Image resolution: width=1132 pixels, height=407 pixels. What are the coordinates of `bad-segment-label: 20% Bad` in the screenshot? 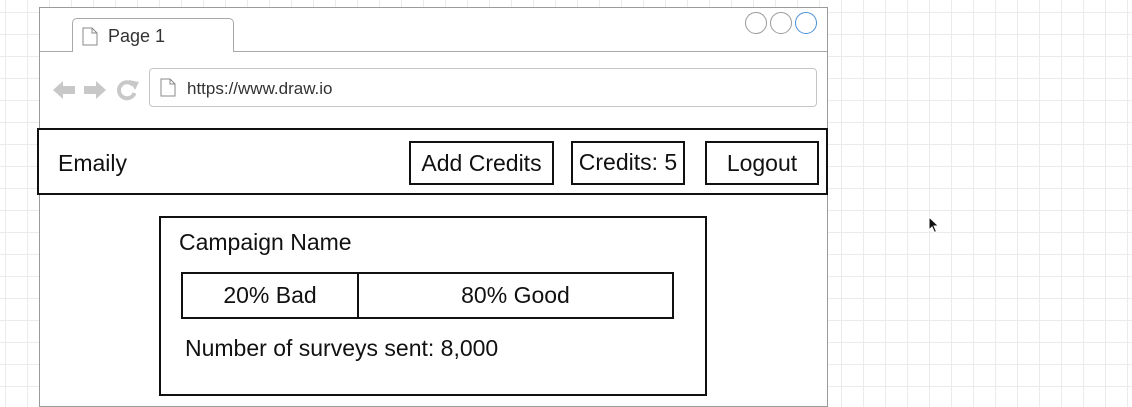 It's located at (270, 295).